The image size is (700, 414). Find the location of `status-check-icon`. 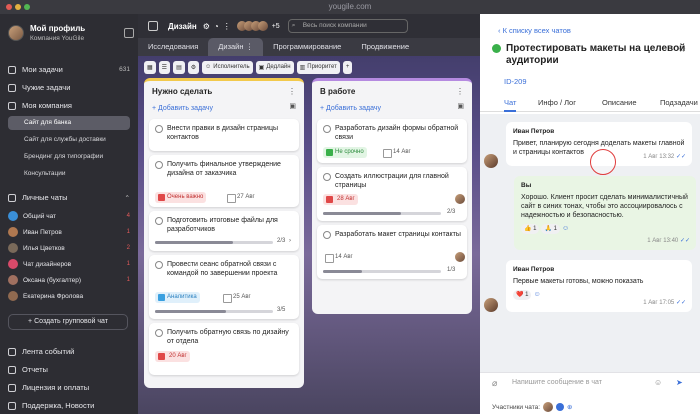

status-check-icon is located at coordinates (496, 48).